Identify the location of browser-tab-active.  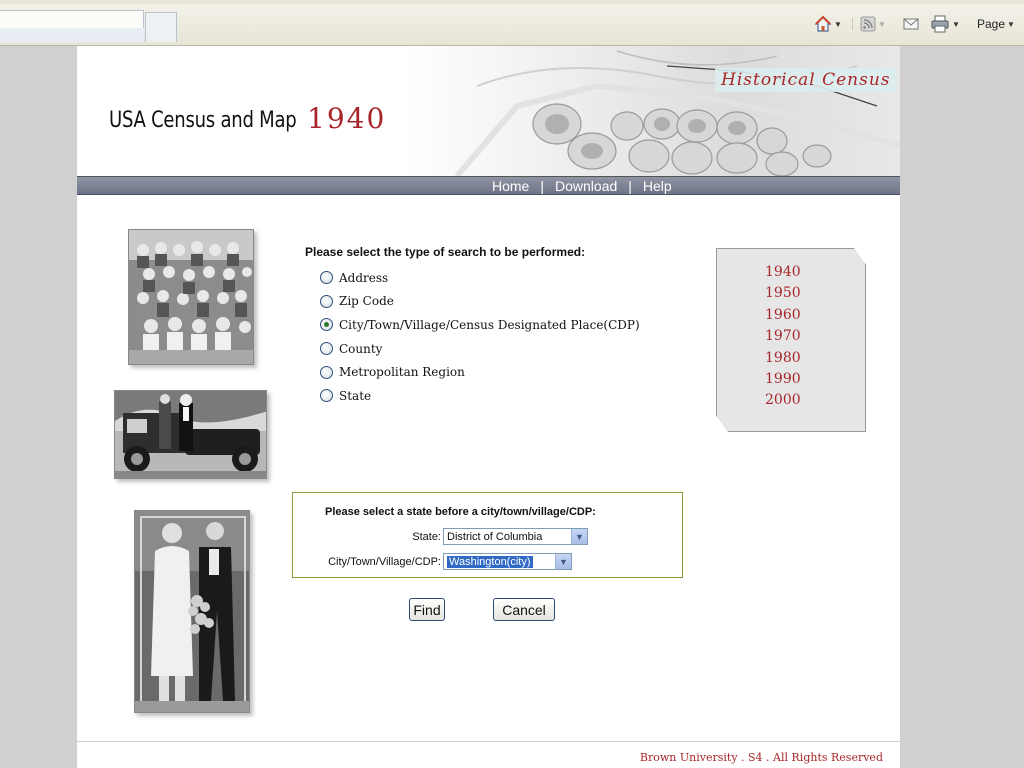
(72, 26).